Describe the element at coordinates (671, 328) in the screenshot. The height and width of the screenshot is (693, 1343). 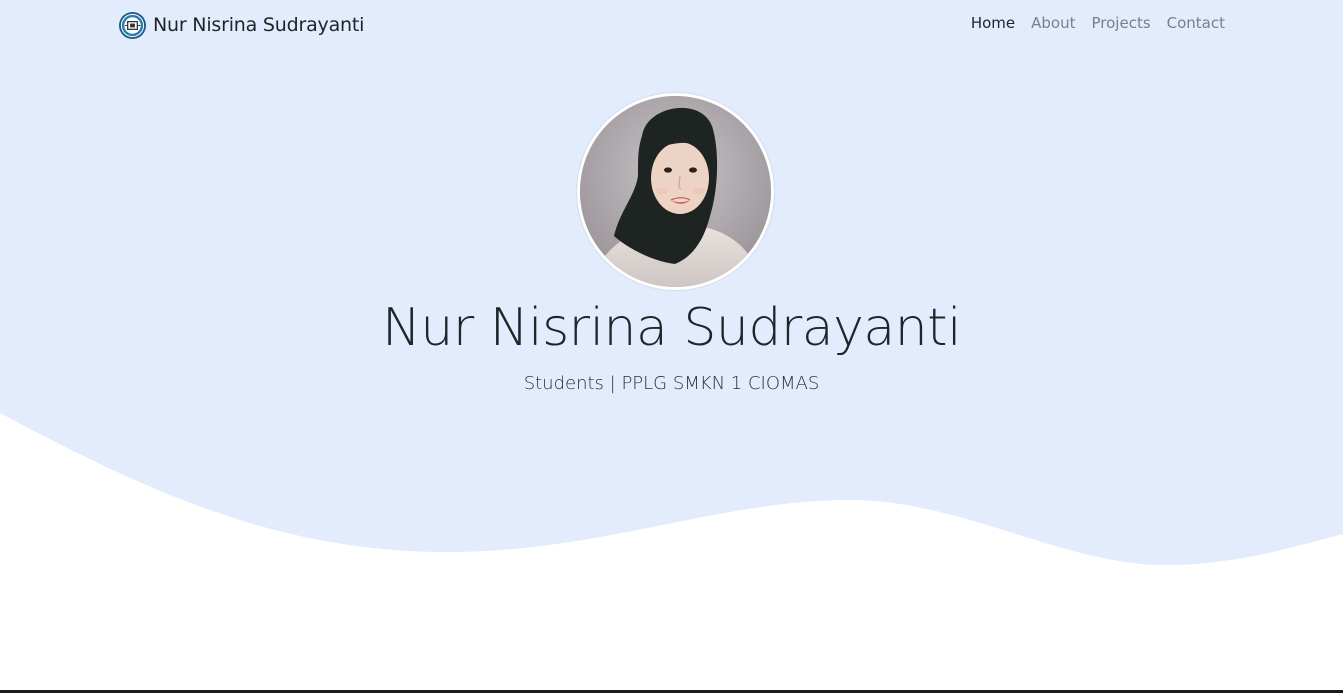
I see `hero-name: Nur Nisrina Sudrayanti` at that location.